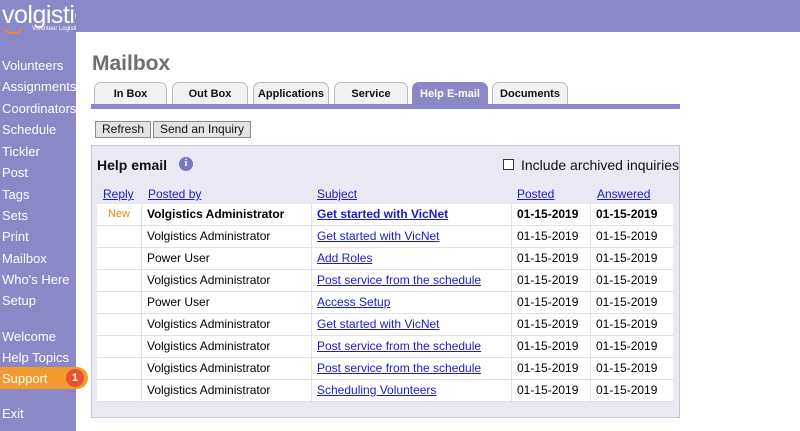 This screenshot has height=431, width=800. Describe the element at coordinates (39, 108) in the screenshot. I see `sidebar-item-coordinators: Coordinators` at that location.